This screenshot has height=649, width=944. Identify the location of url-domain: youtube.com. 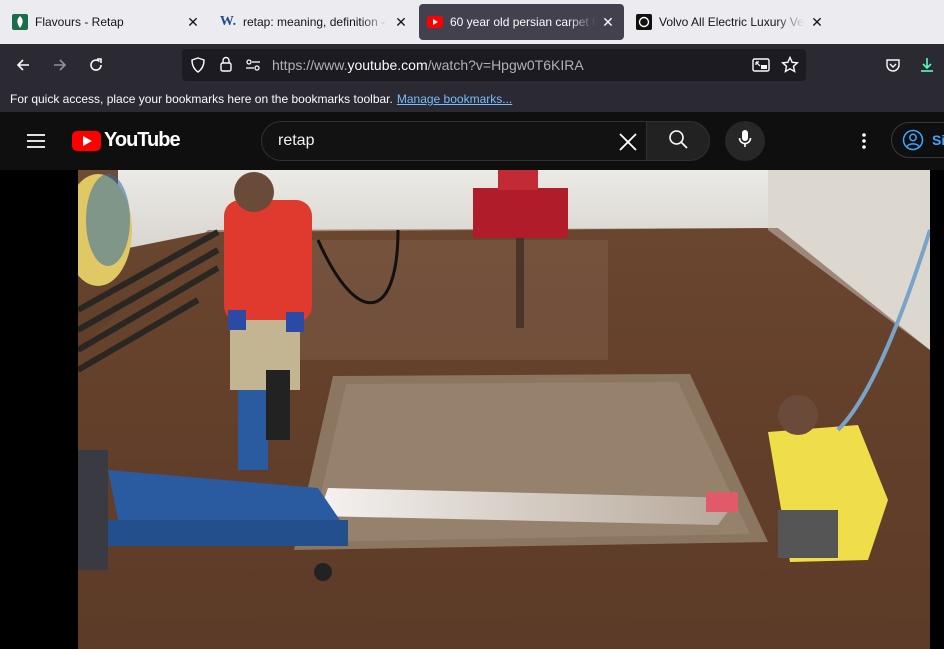
(387, 65).